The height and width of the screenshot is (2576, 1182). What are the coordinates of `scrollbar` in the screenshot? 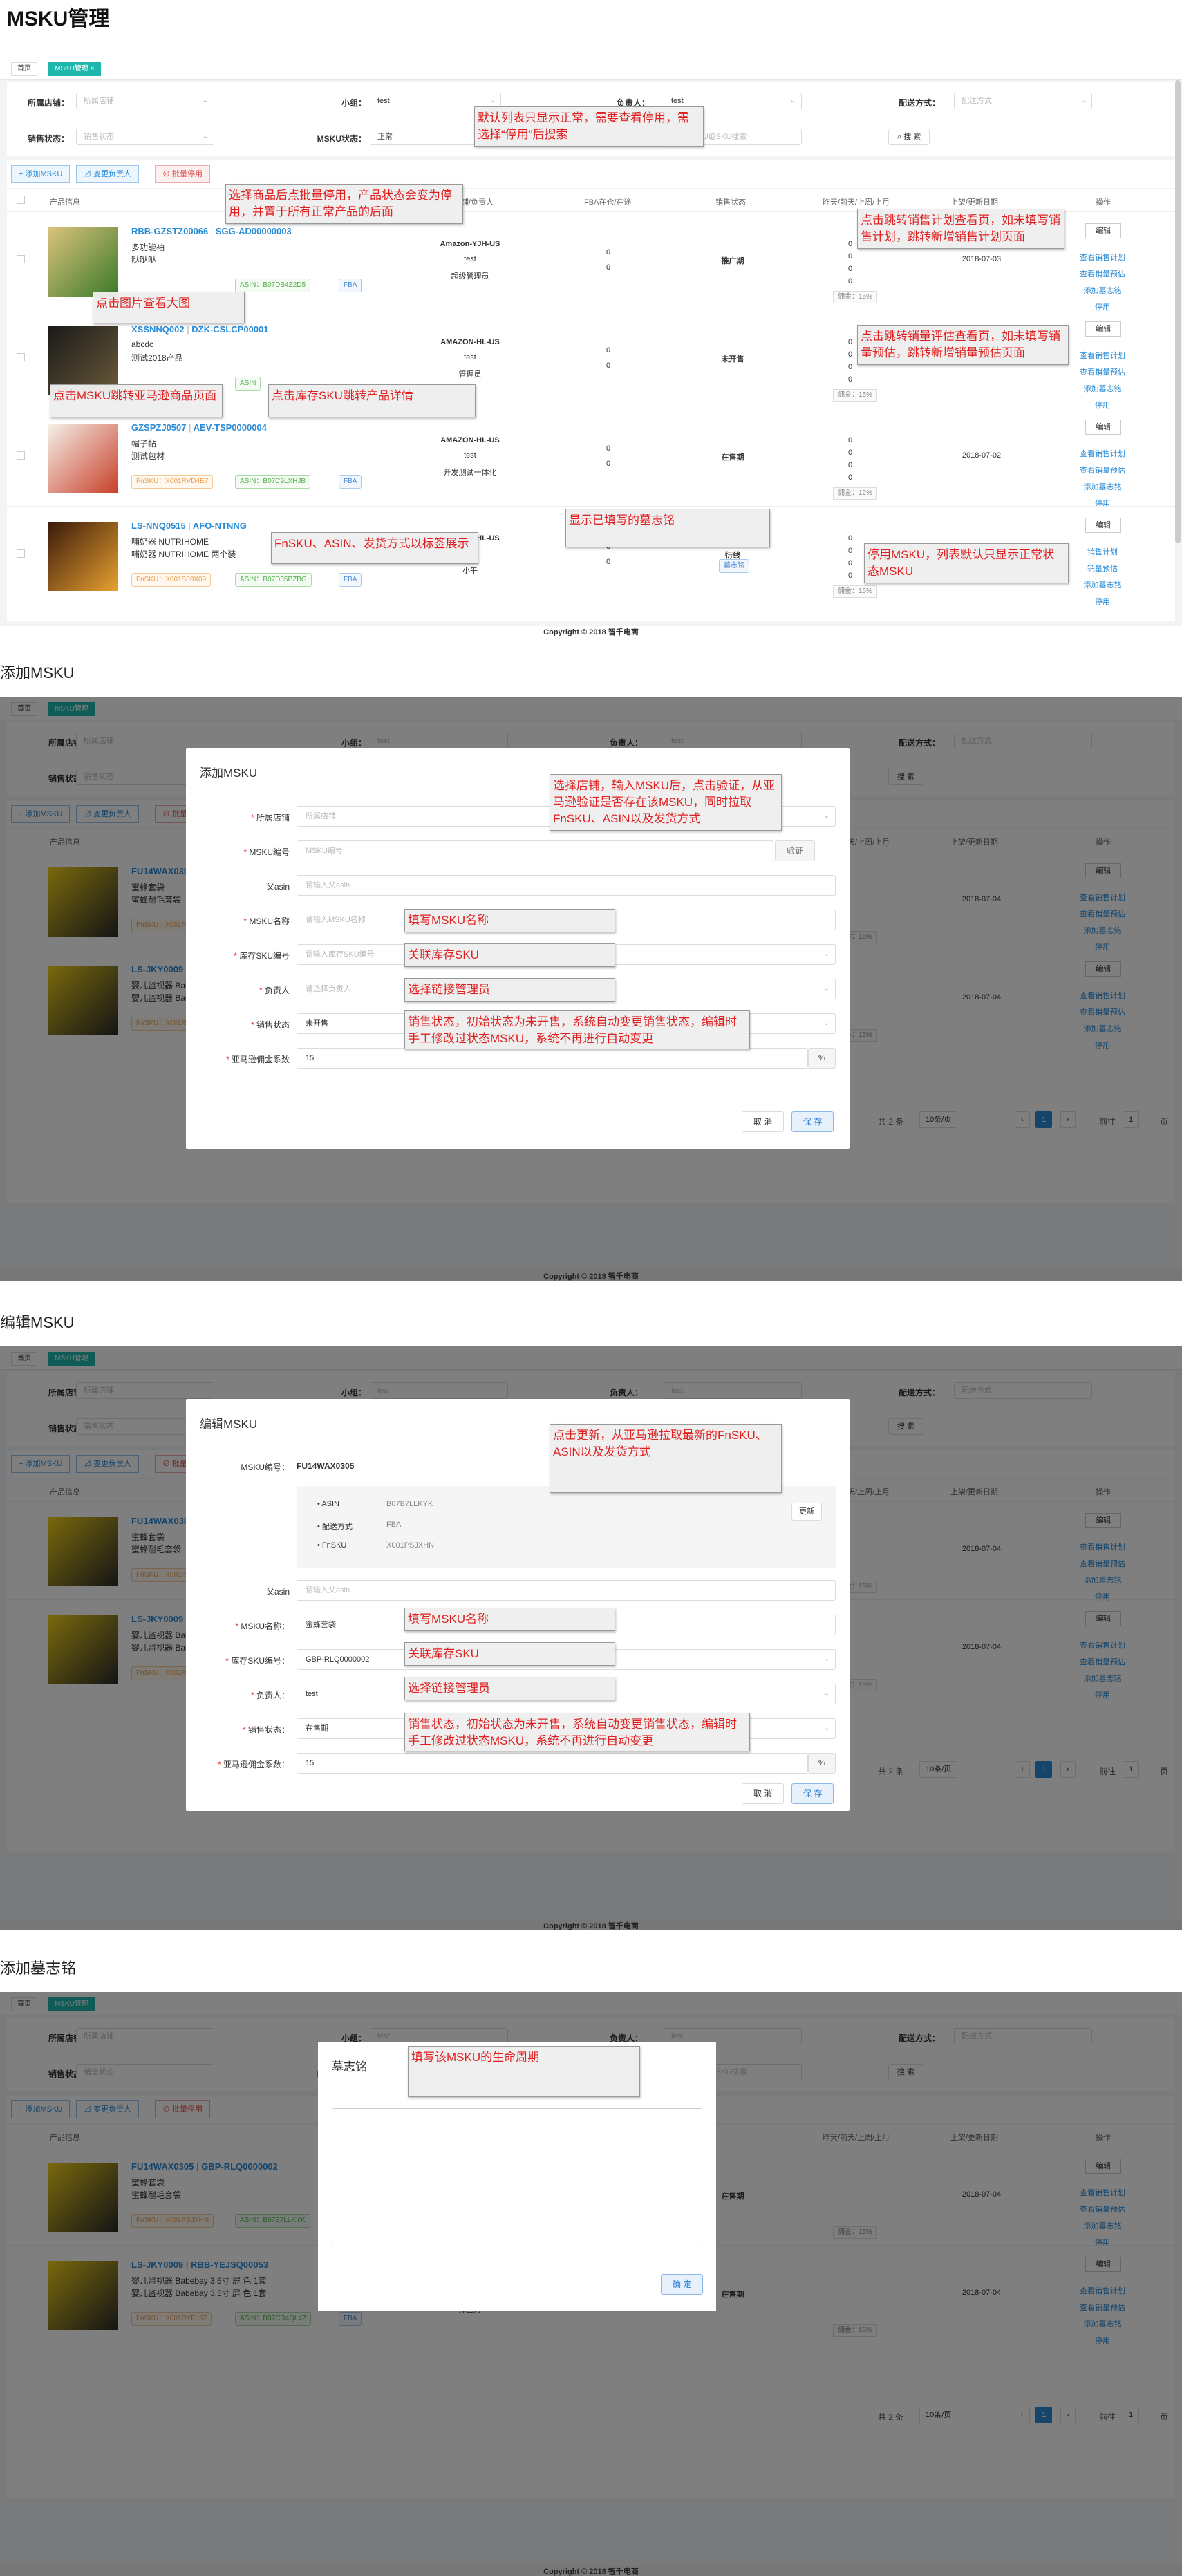 It's located at (1178, 311).